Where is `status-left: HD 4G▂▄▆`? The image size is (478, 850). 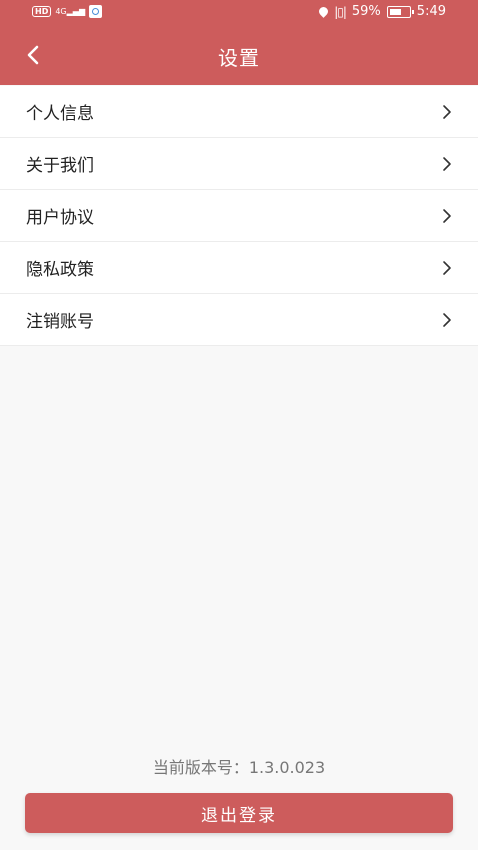 status-left: HD 4G▂▄▆ is located at coordinates (67, 11).